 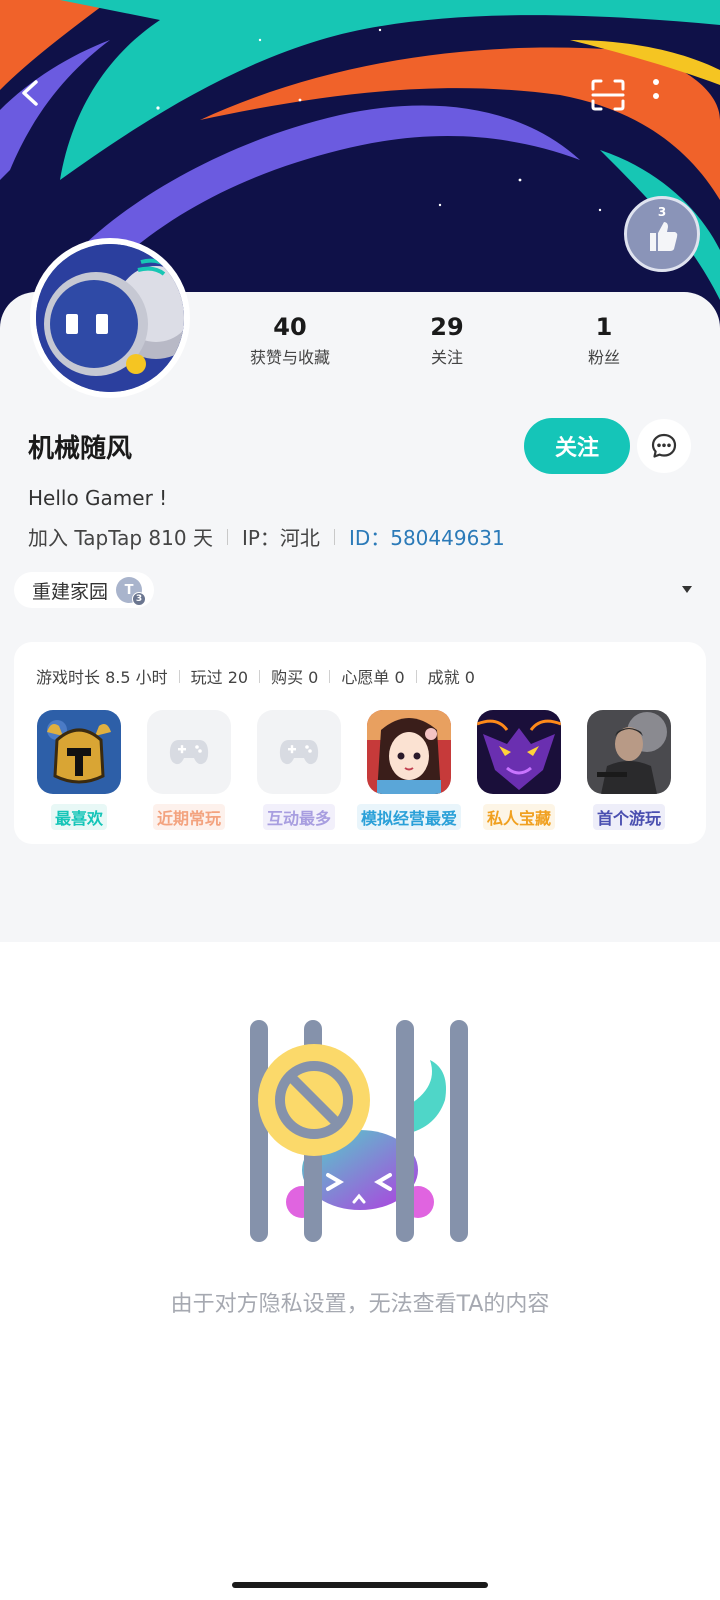 I want to click on guild-tag: 重建家园 T 3, so click(x=84, y=590).